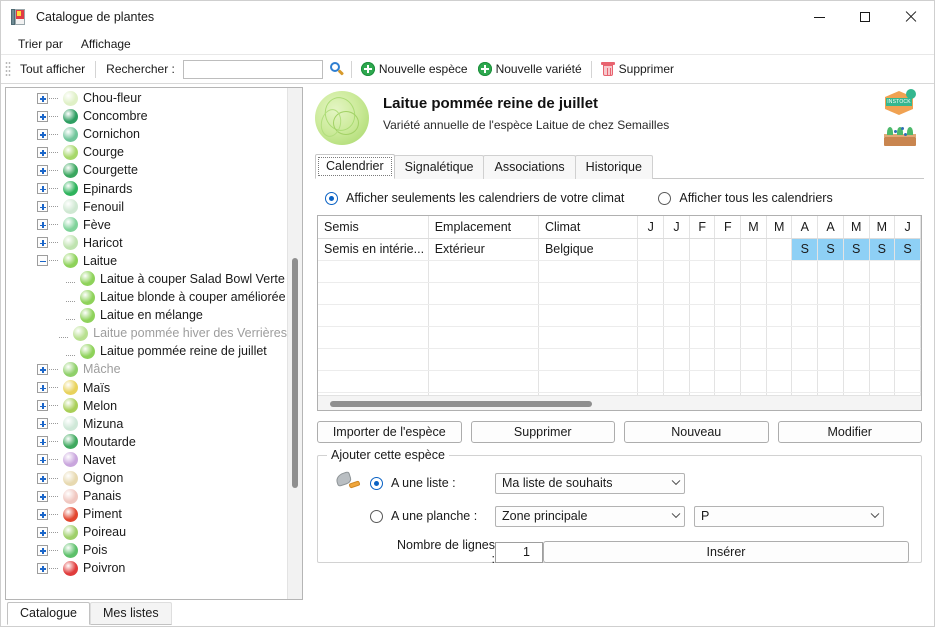  What do you see at coordinates (146, 98) in the screenshot?
I see `tree-item: Chou-fleur` at bounding box center [146, 98].